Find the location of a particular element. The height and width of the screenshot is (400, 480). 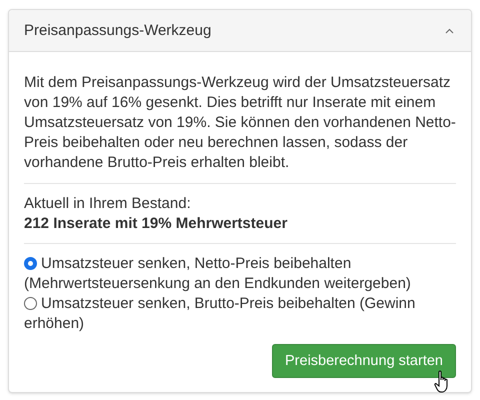

radio-option: Umsatzsteuer senken, Brutto-Preis beibehalten (Gewinn erhöhen) is located at coordinates (240, 314).